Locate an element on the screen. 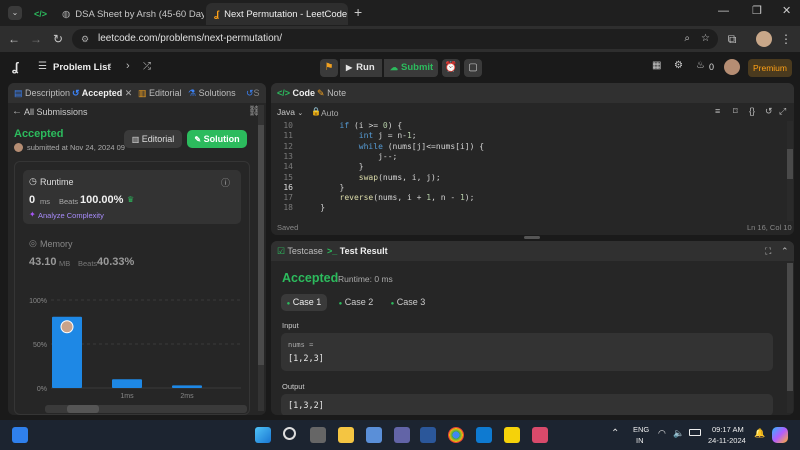  forward-icon: → is located at coordinates (36, 39).